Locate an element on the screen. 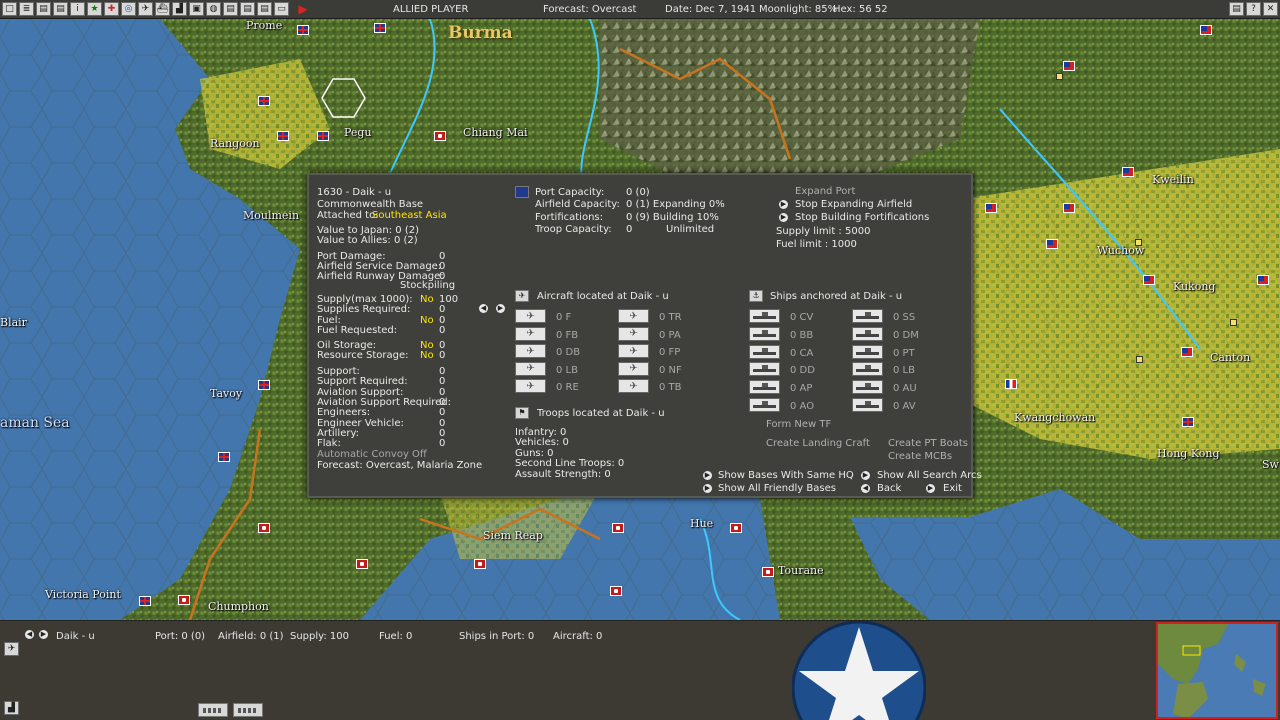 This screenshot has height=720, width=1280. french-base-flag-icon is located at coordinates (1011, 384).